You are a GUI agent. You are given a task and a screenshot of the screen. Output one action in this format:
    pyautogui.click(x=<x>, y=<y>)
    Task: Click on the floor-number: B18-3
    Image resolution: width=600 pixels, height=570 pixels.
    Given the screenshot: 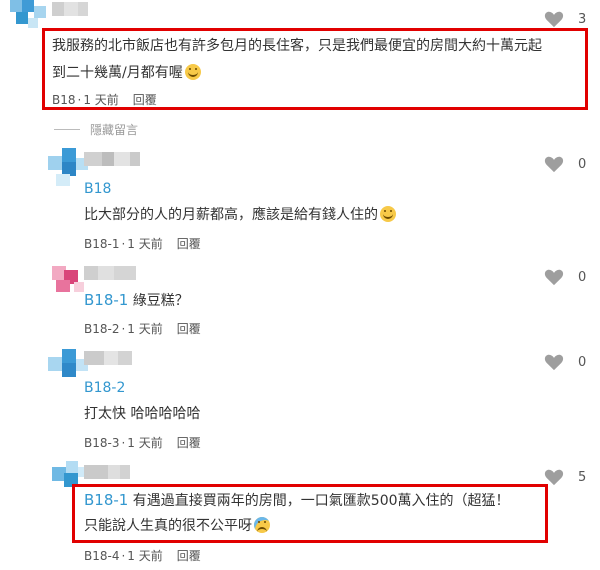 What is the action you would take?
    pyautogui.click(x=102, y=443)
    